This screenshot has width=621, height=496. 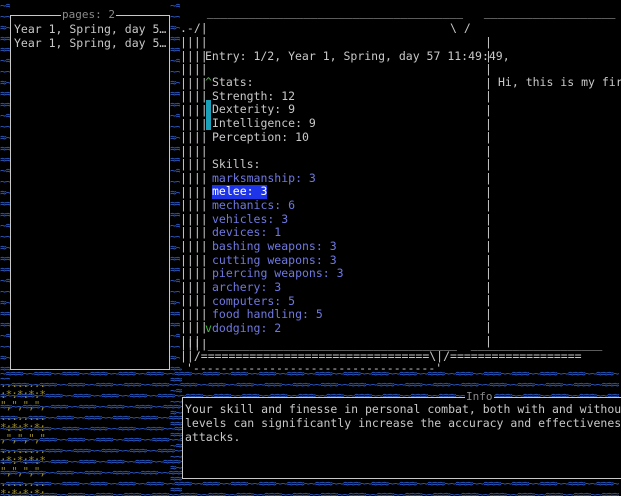 I want to click on pages-panel-title: pages: 2, so click(x=88, y=14).